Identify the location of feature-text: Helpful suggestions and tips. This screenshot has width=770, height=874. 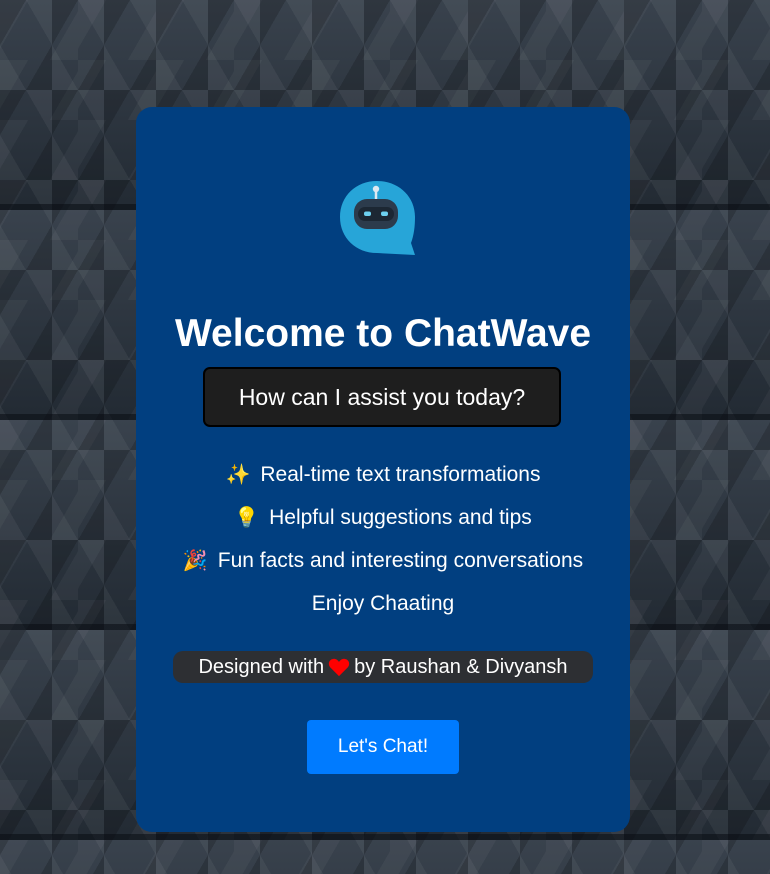
(400, 517).